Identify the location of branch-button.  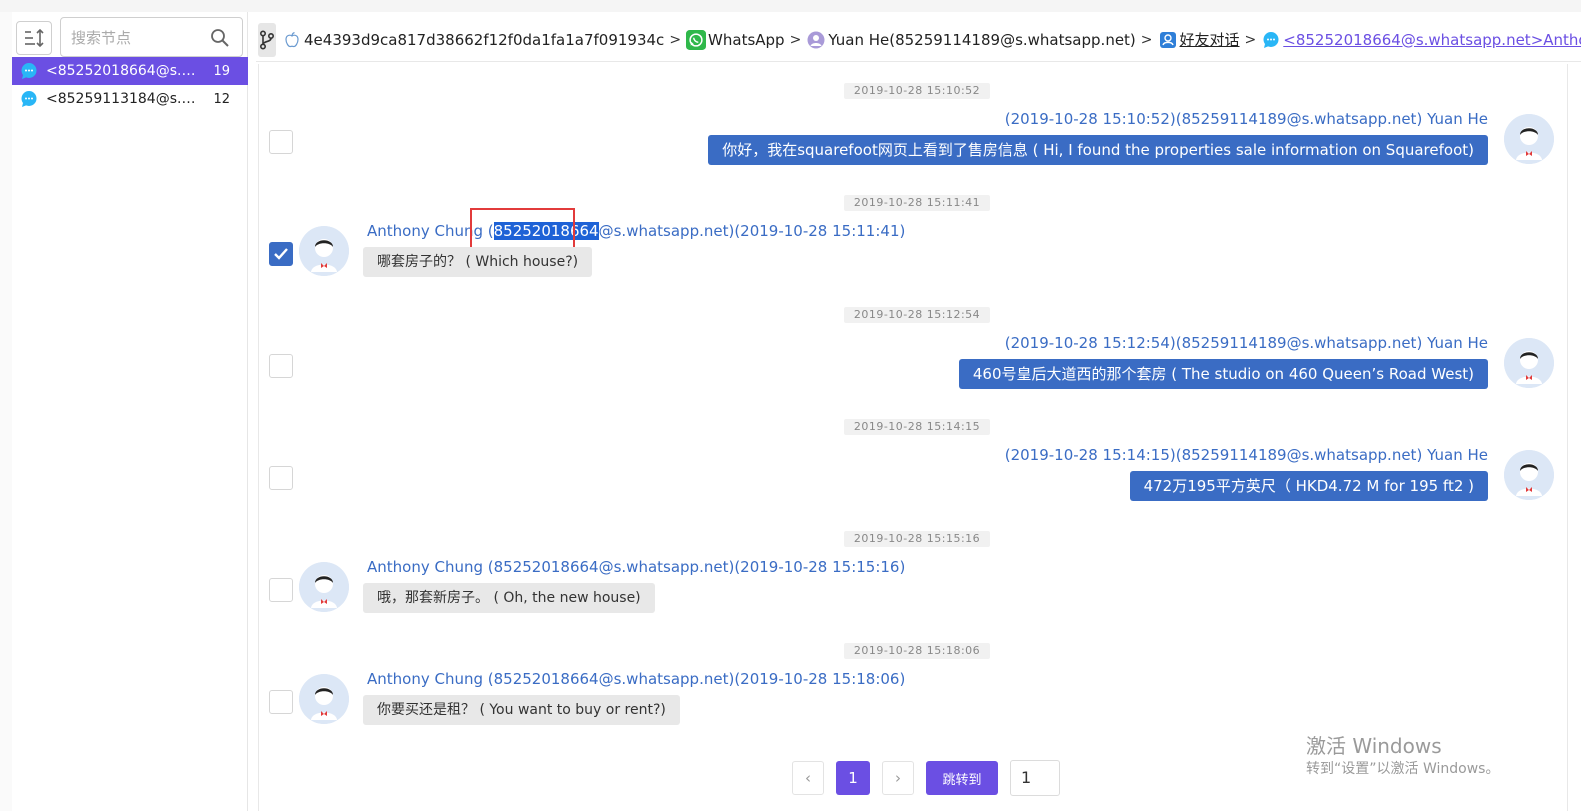
(267, 39).